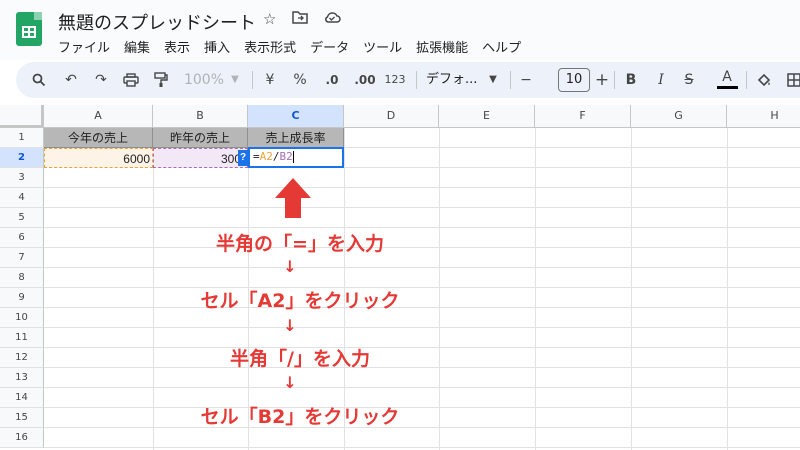  Describe the element at coordinates (266, 156) in the screenshot. I see `formula-ref-a2: A2` at that location.